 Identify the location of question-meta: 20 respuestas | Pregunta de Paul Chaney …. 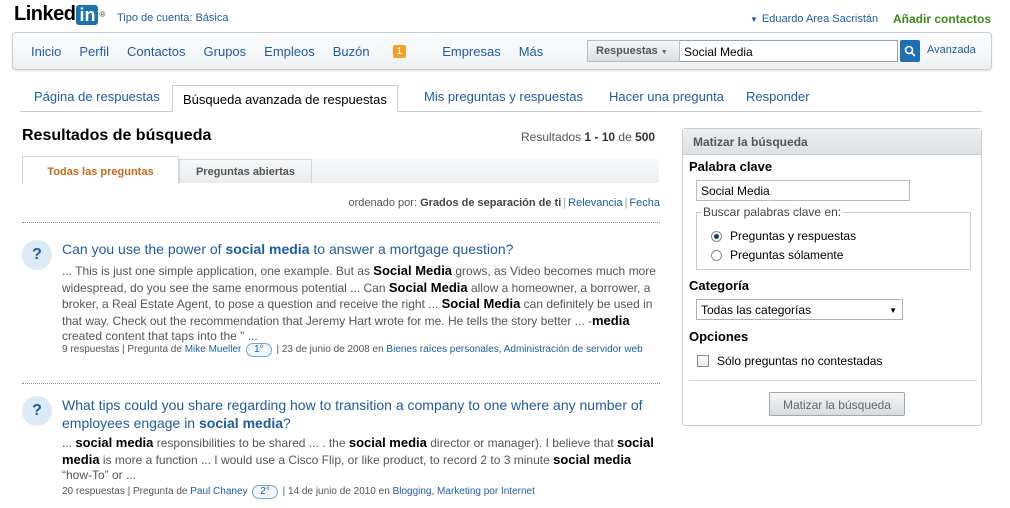
(298, 492).